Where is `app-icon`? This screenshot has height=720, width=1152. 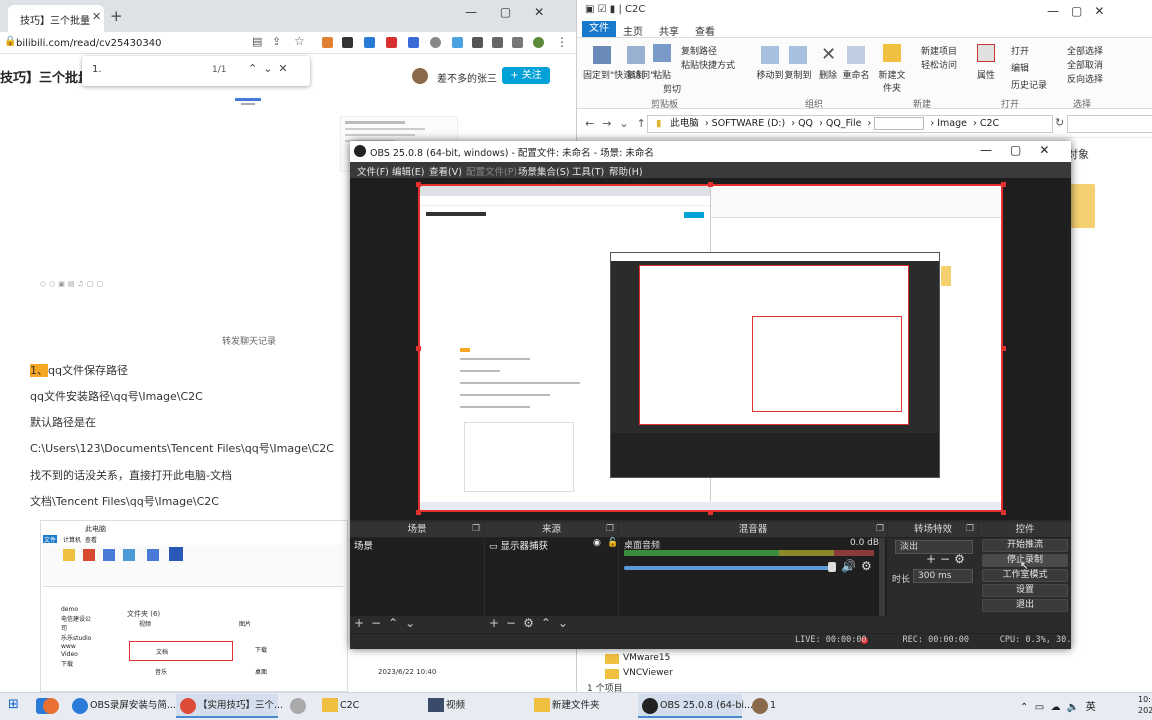
app-icon is located at coordinates (298, 706).